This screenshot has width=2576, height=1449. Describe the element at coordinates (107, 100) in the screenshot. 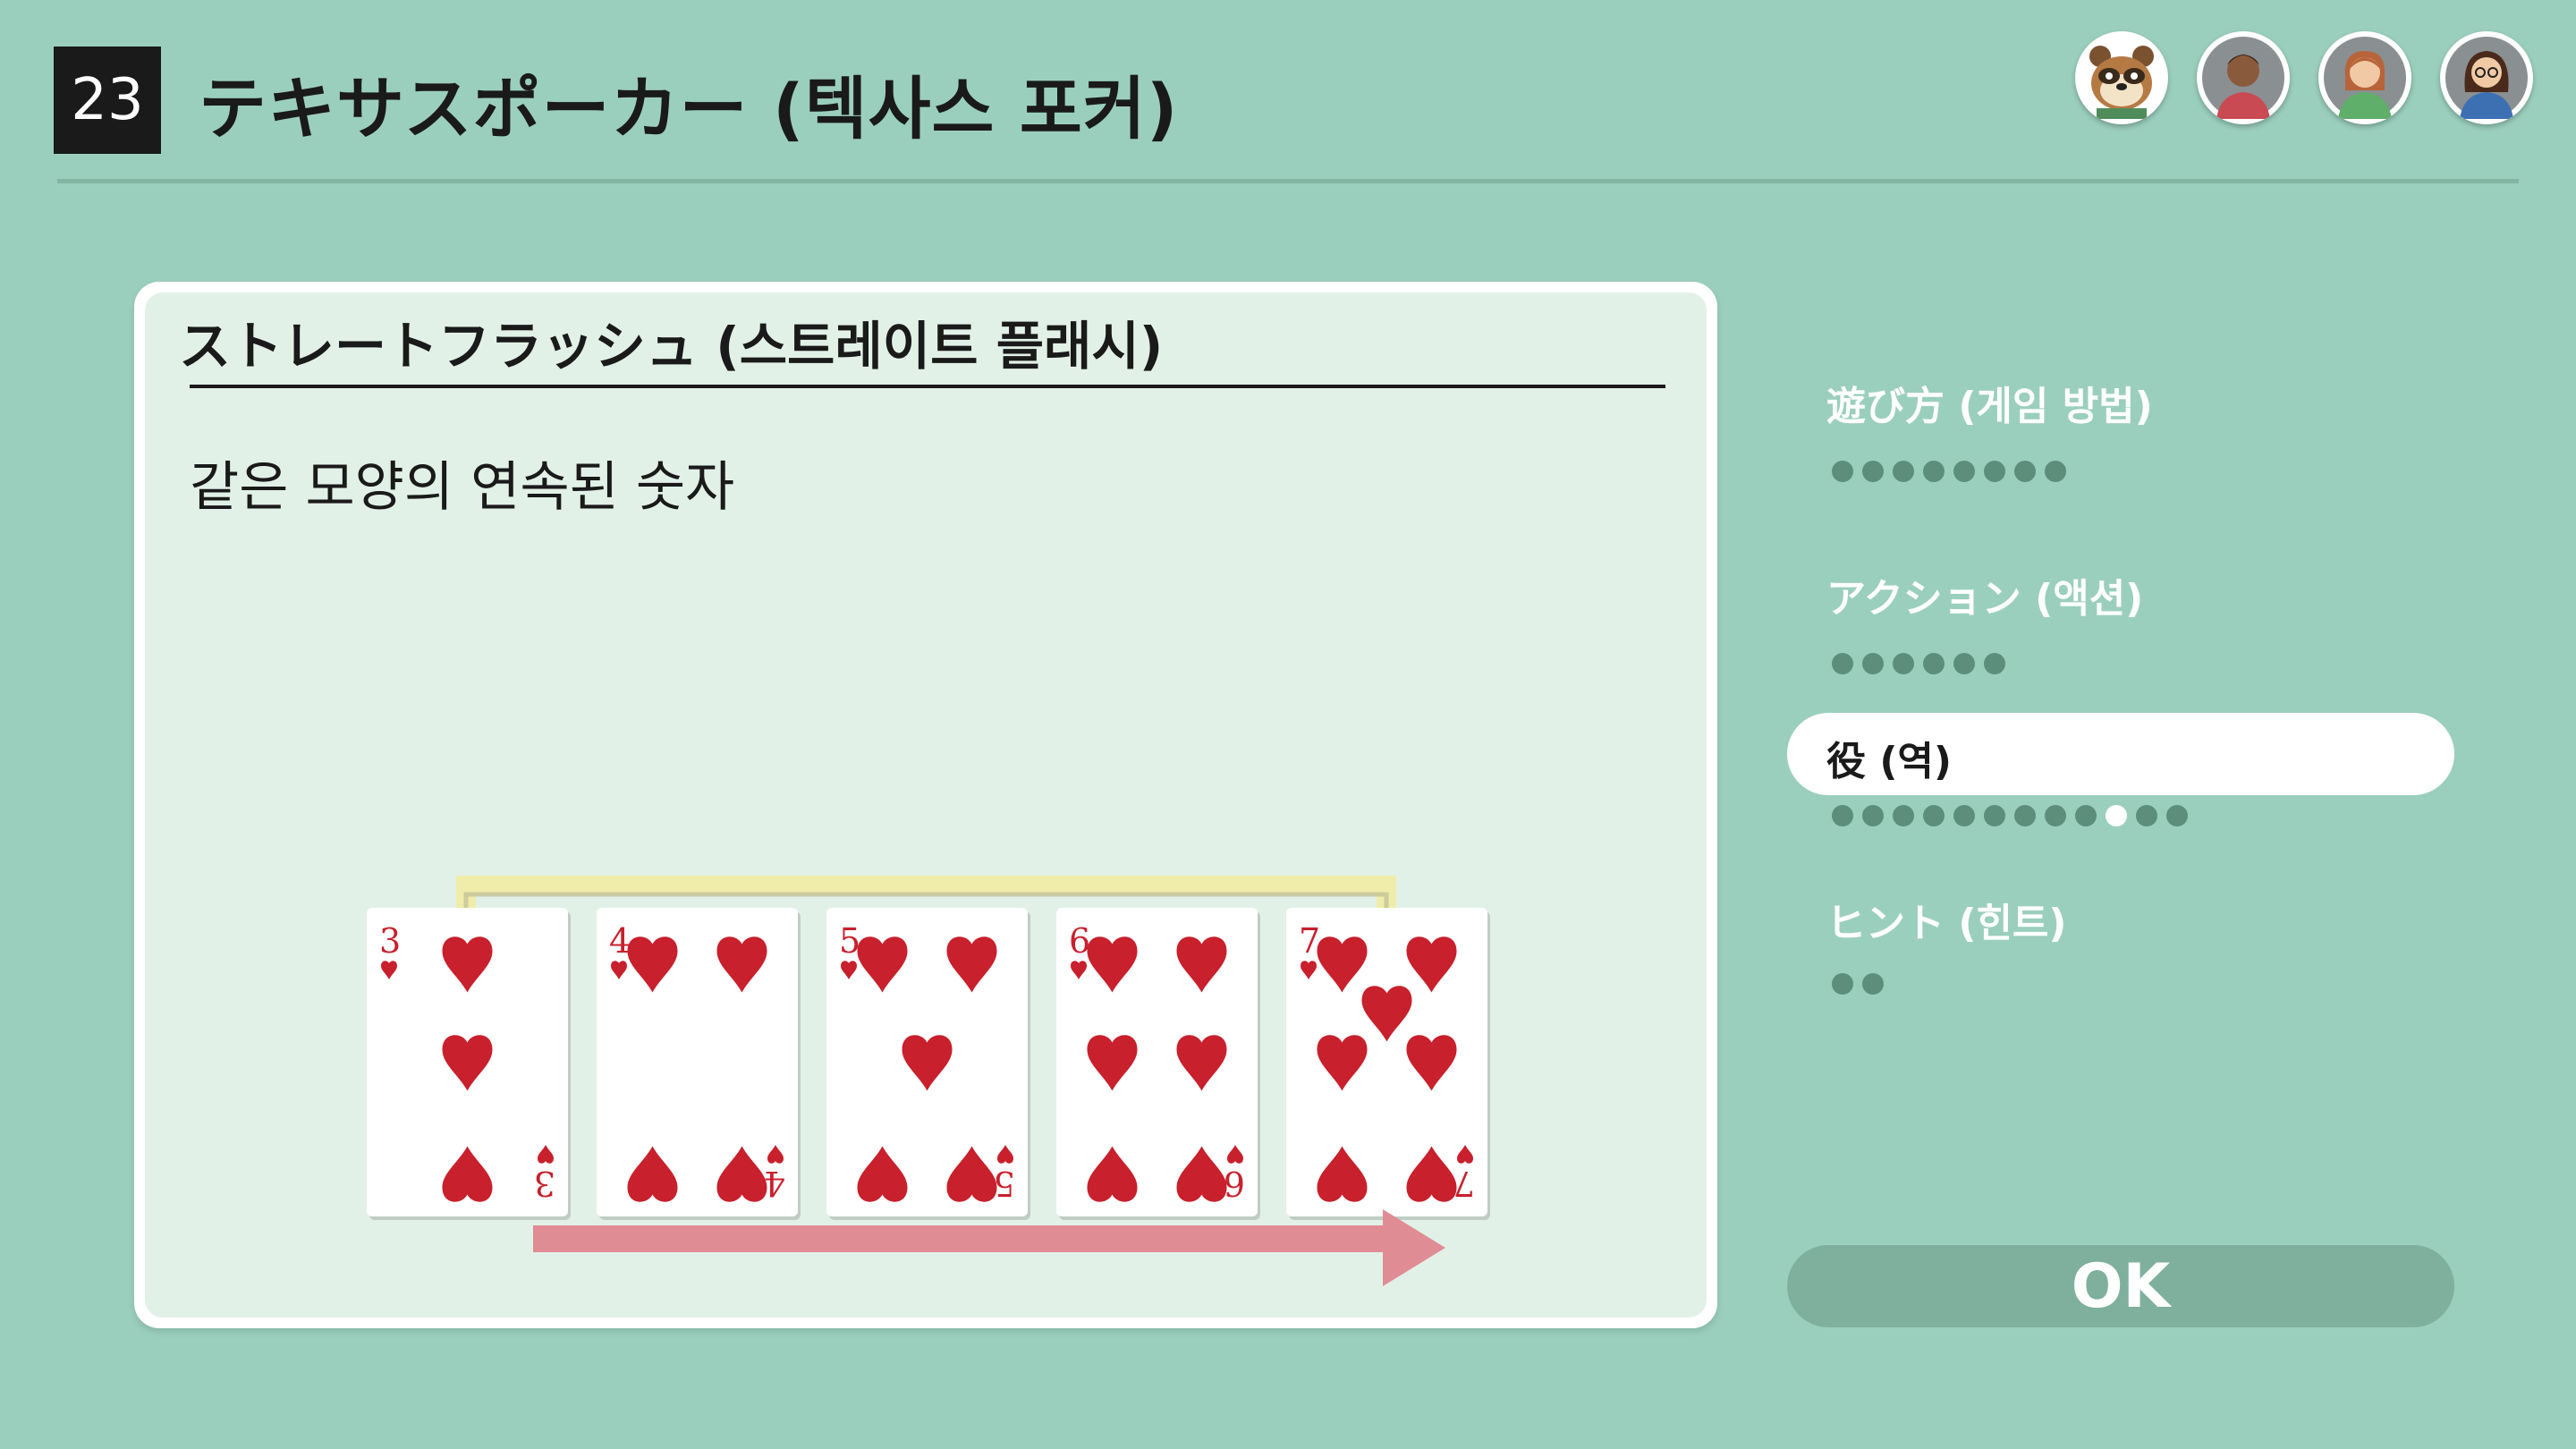

I see `game-number-badge: 23` at that location.